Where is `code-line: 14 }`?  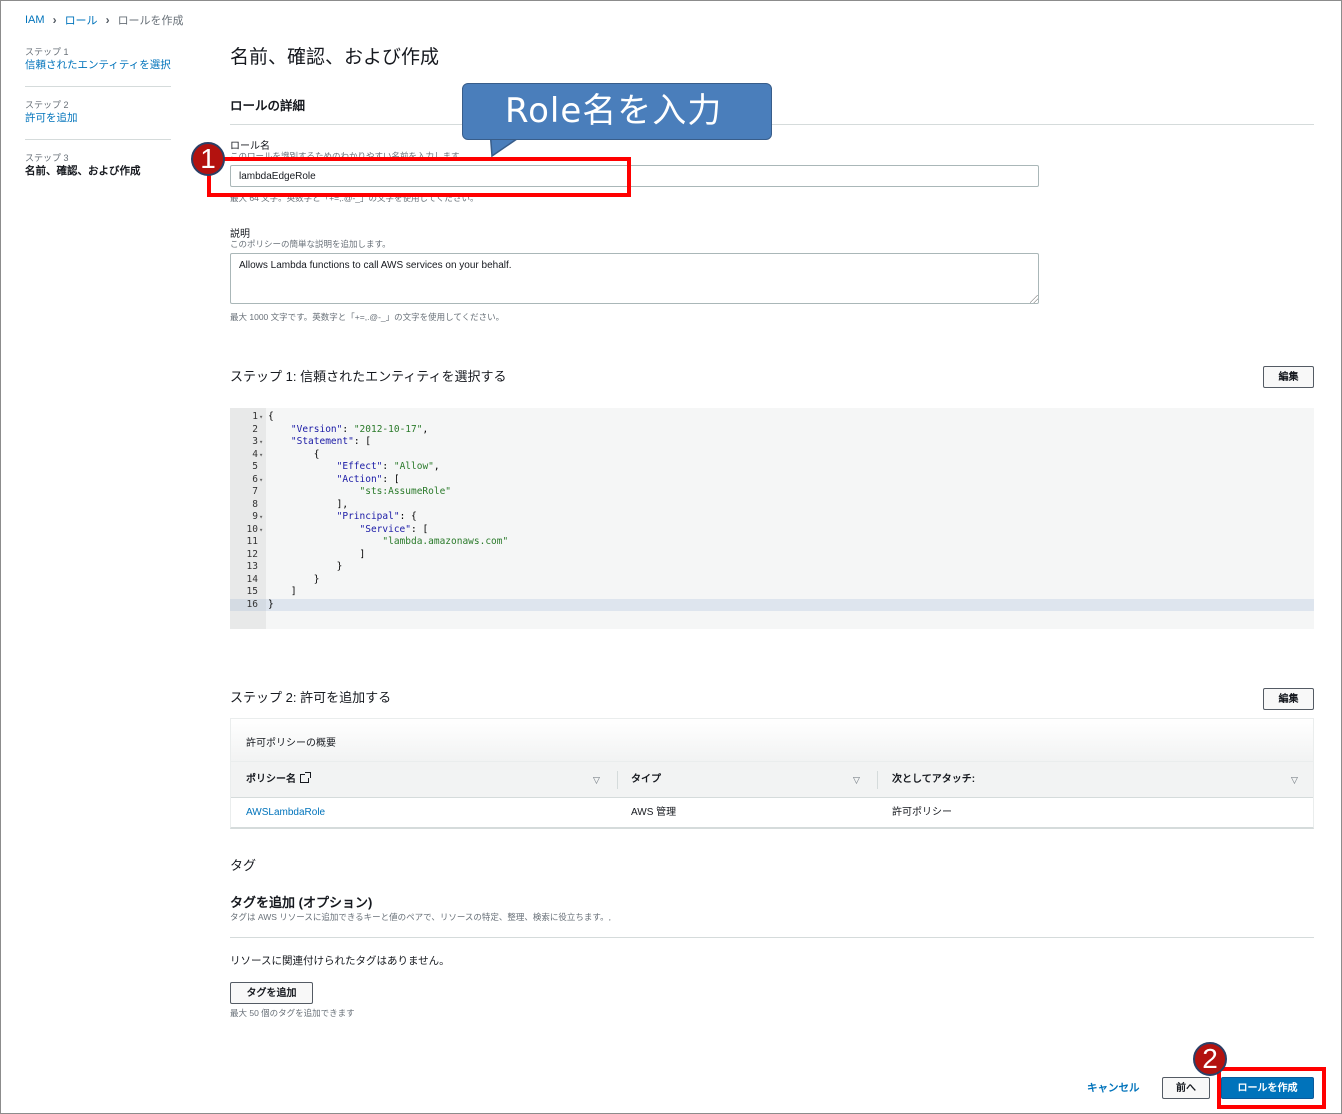
code-line: 14 } is located at coordinates (772, 580).